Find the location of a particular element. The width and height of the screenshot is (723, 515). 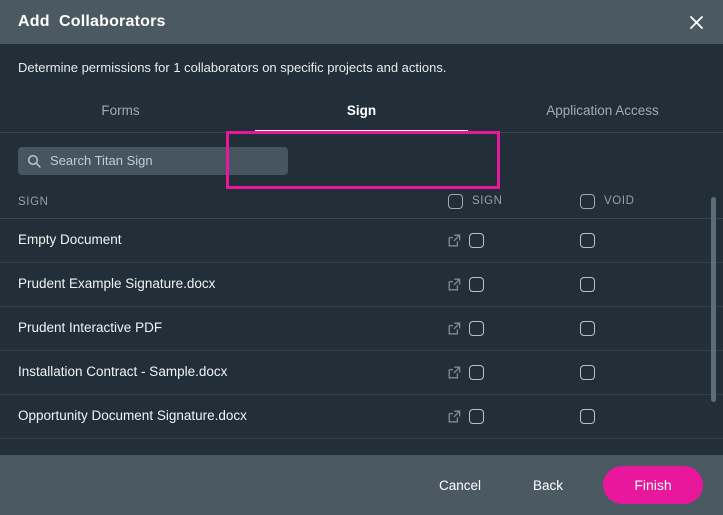

search-box is located at coordinates (153, 160).